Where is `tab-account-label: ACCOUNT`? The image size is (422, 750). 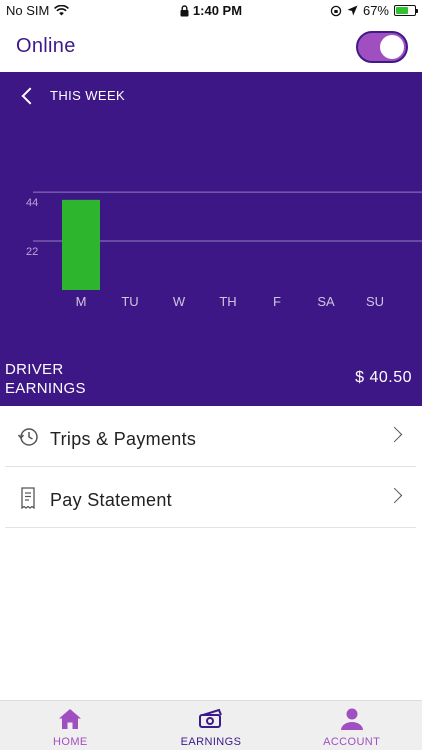 tab-account-label: ACCOUNT is located at coordinates (352, 742).